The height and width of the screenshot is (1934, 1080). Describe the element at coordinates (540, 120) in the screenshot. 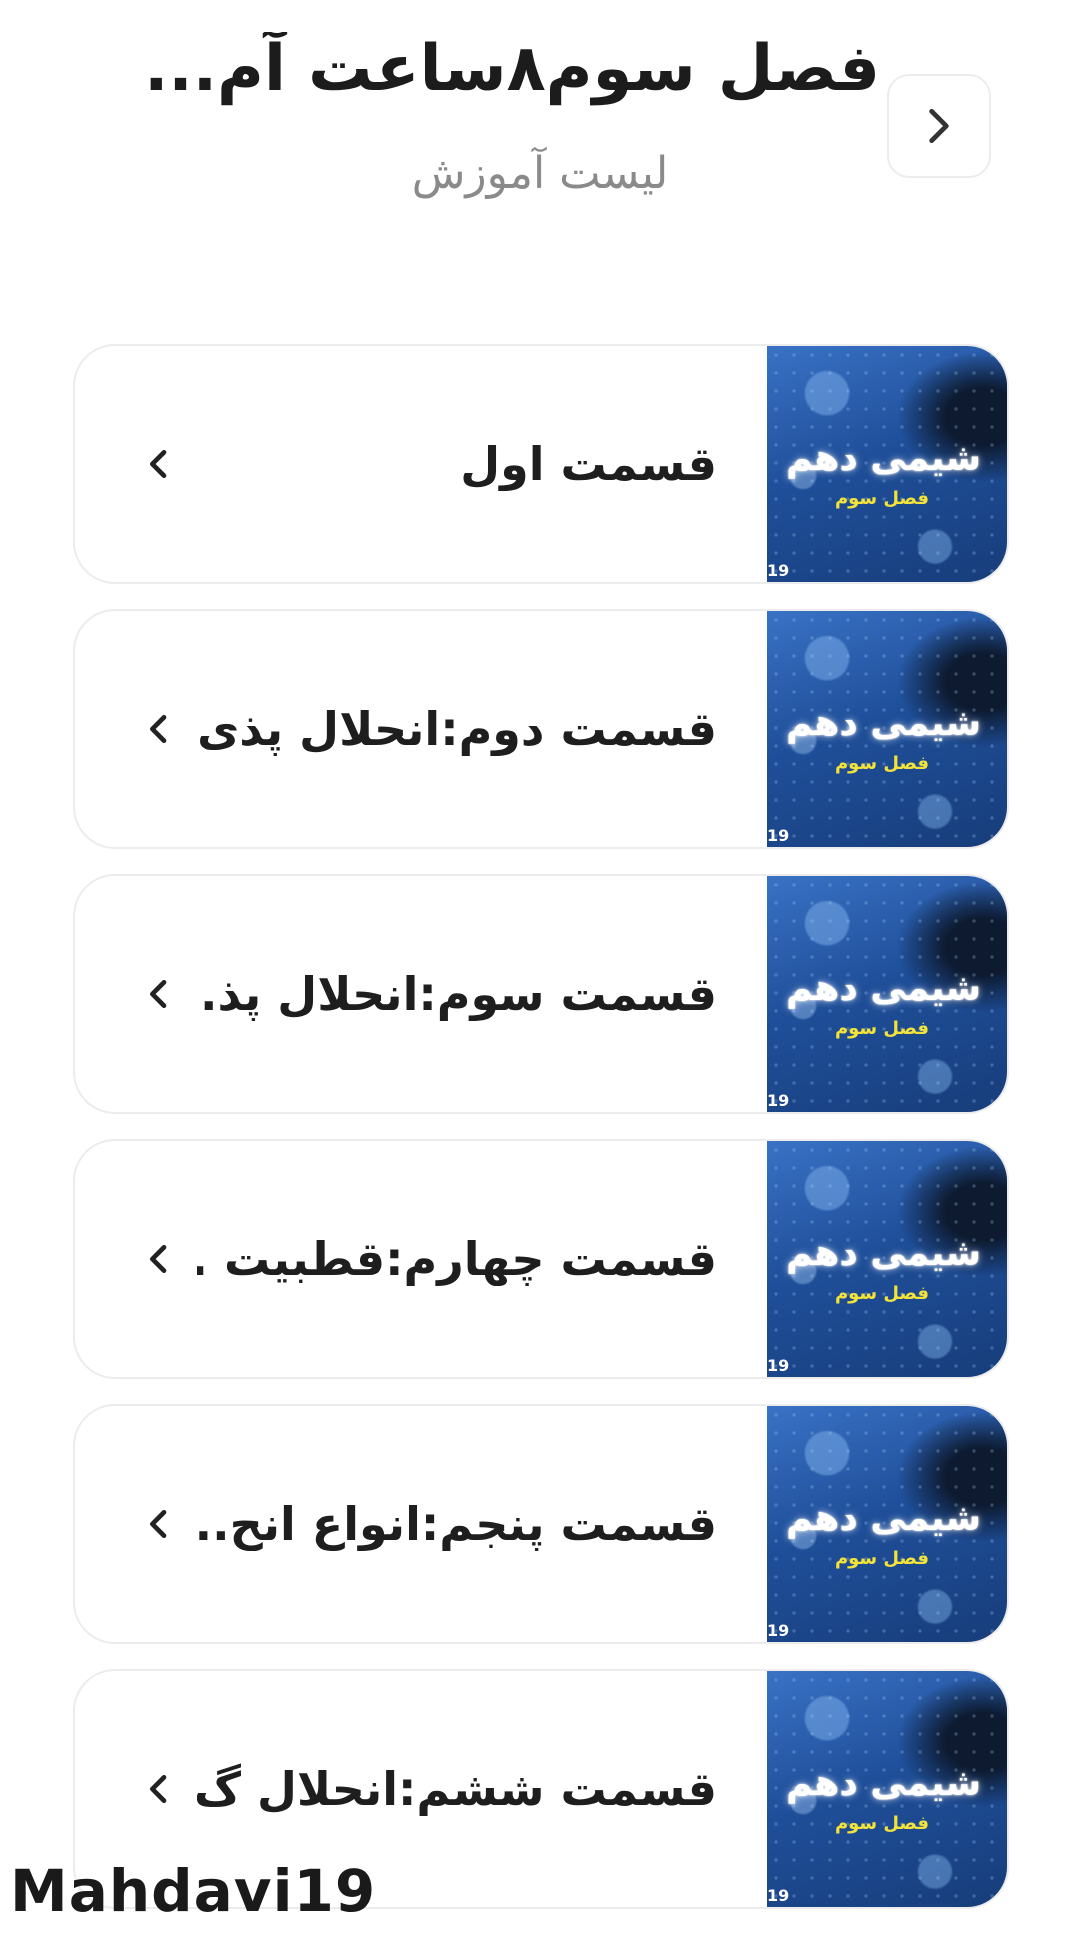

I see `header: فصل سوم۸ساعت آم... لیست آموزش` at that location.